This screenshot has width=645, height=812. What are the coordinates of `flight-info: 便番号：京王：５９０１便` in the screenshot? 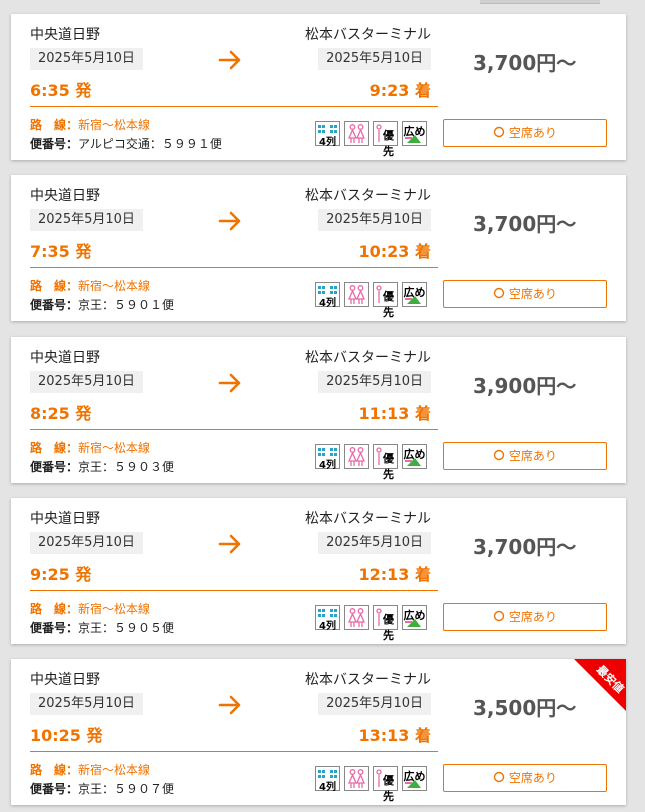 It's located at (102, 304).